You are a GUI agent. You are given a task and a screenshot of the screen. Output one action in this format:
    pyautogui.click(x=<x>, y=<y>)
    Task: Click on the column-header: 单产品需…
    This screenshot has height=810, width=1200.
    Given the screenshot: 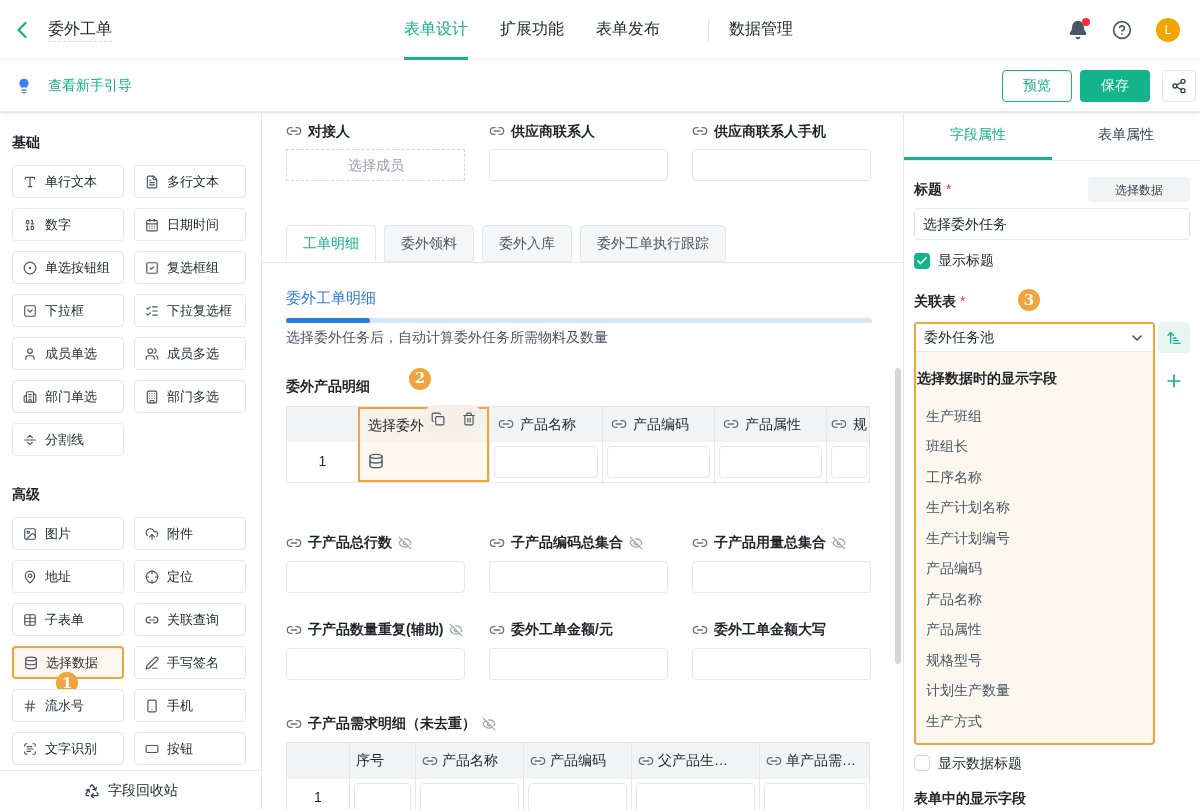 What is the action you would take?
    pyautogui.click(x=814, y=760)
    